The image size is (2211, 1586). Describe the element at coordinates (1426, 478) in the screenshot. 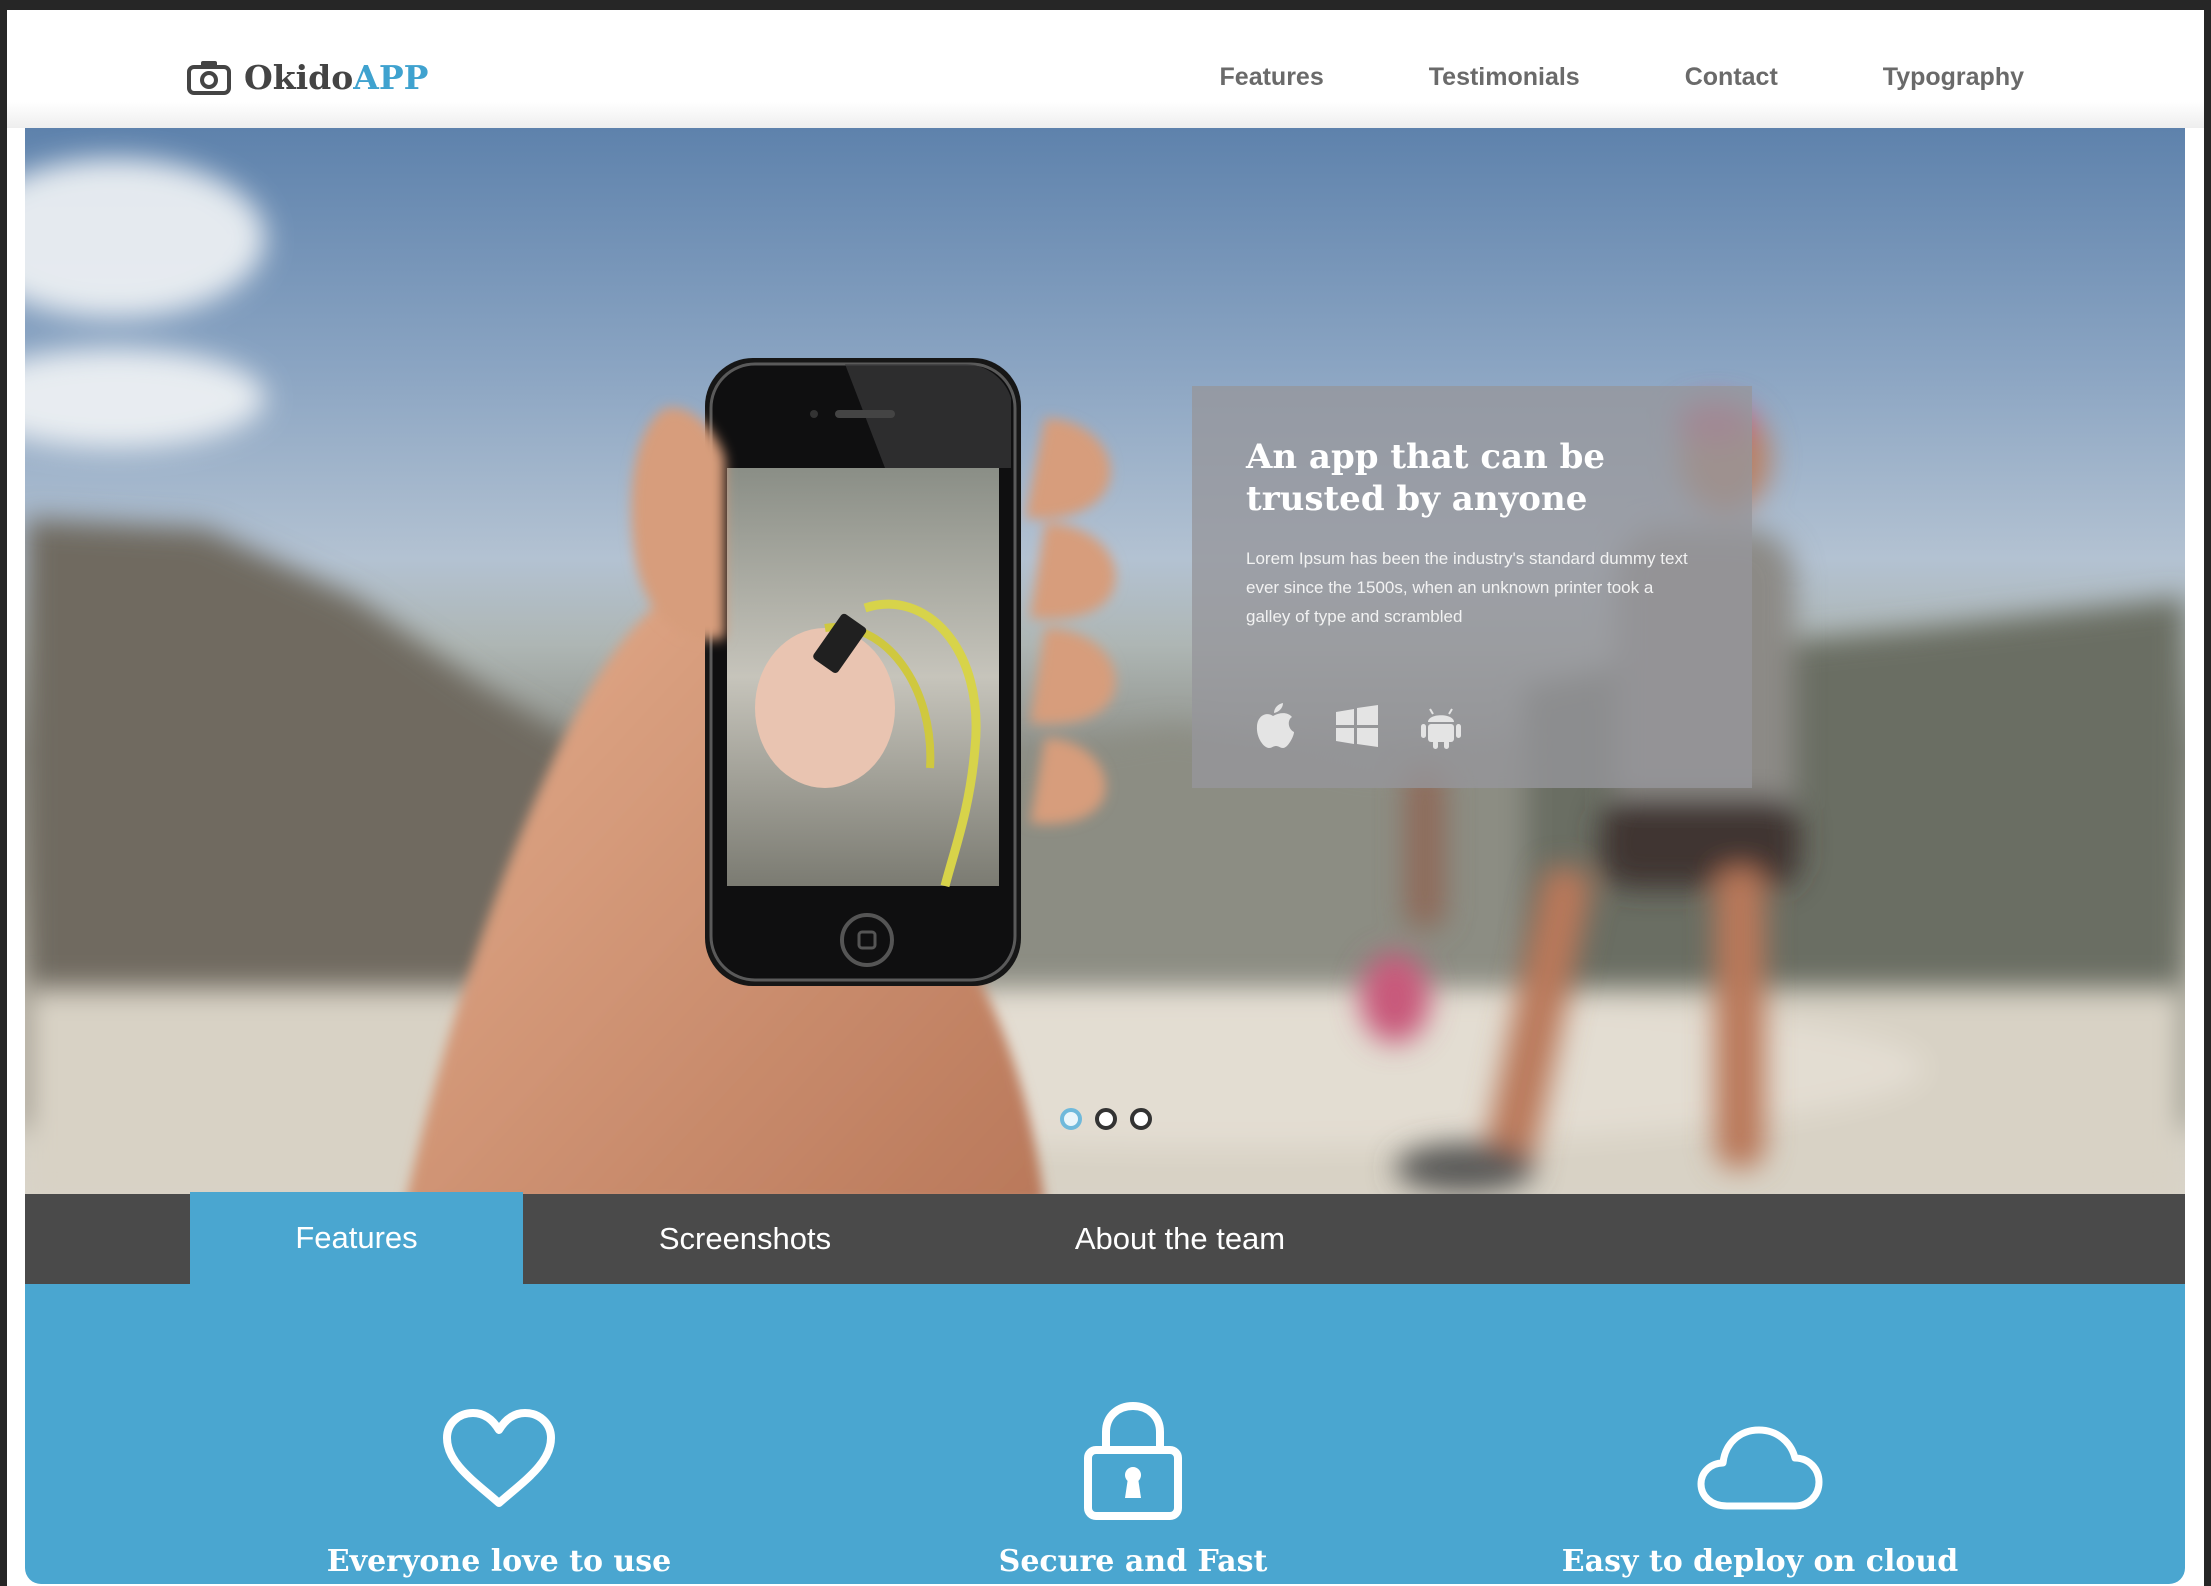

I see `hero-title: An app that can be trusted by anyone` at that location.